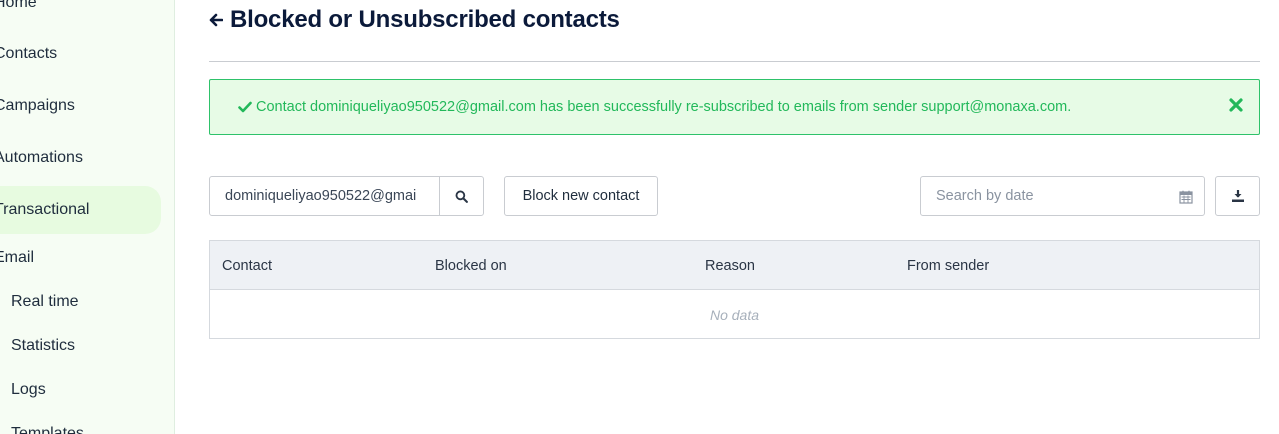 This screenshot has height=434, width=1279. Describe the element at coordinates (216, 20) in the screenshot. I see `arrow-left-icon` at that location.